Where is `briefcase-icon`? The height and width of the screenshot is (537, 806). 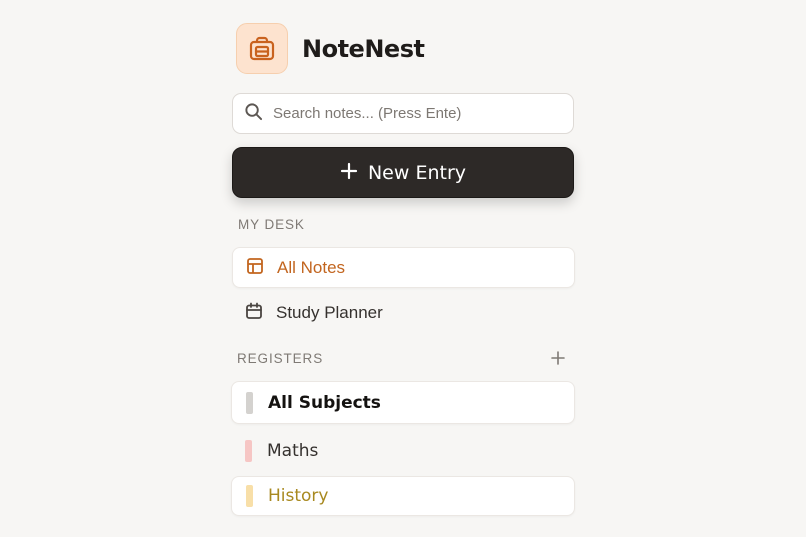 briefcase-icon is located at coordinates (262, 48).